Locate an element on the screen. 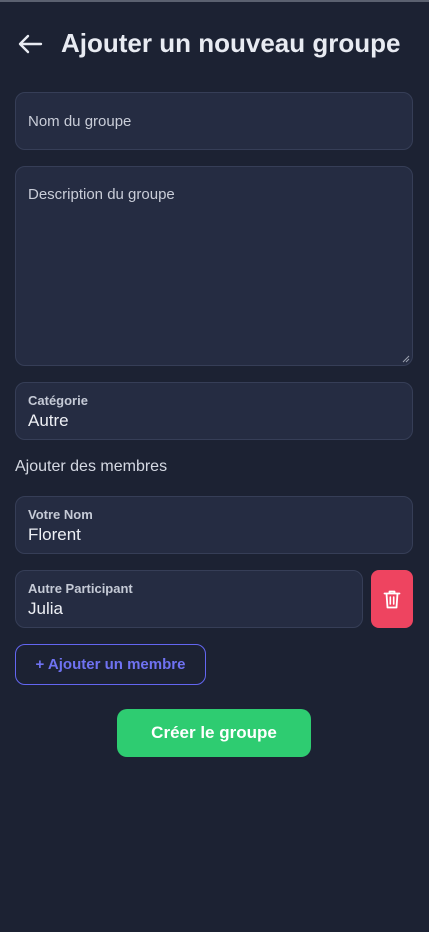 Image resolution: width=429 pixels, height=932 pixels. category-select: Catégorie Autre is located at coordinates (214, 411).